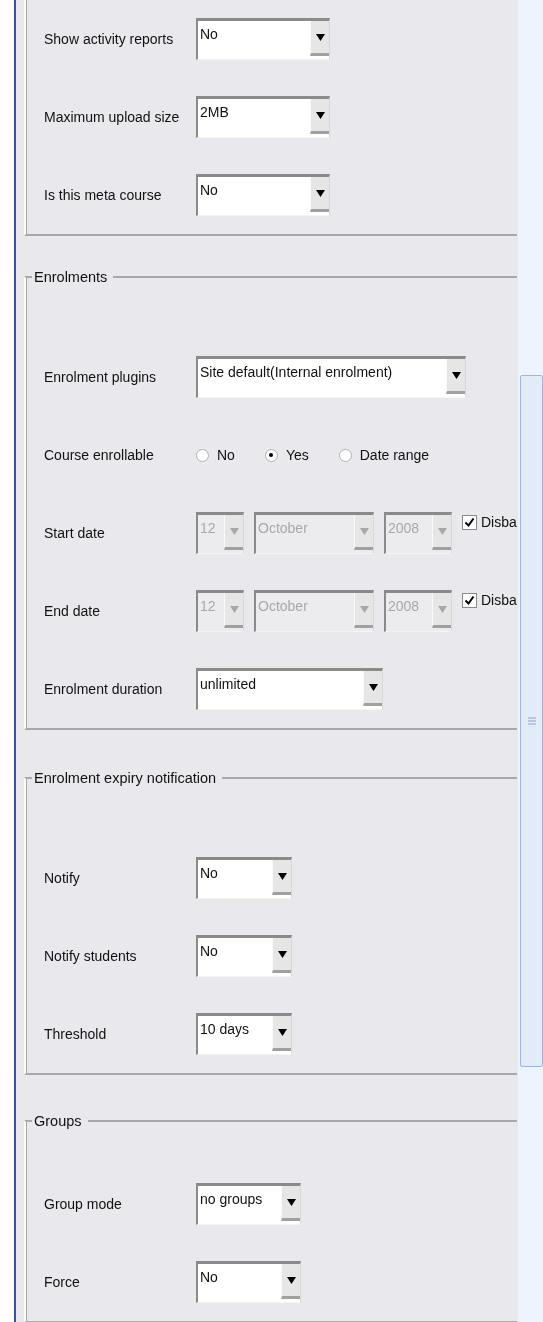 The width and height of the screenshot is (543, 1322). I want to click on section-legend: Groups, so click(60, 1121).